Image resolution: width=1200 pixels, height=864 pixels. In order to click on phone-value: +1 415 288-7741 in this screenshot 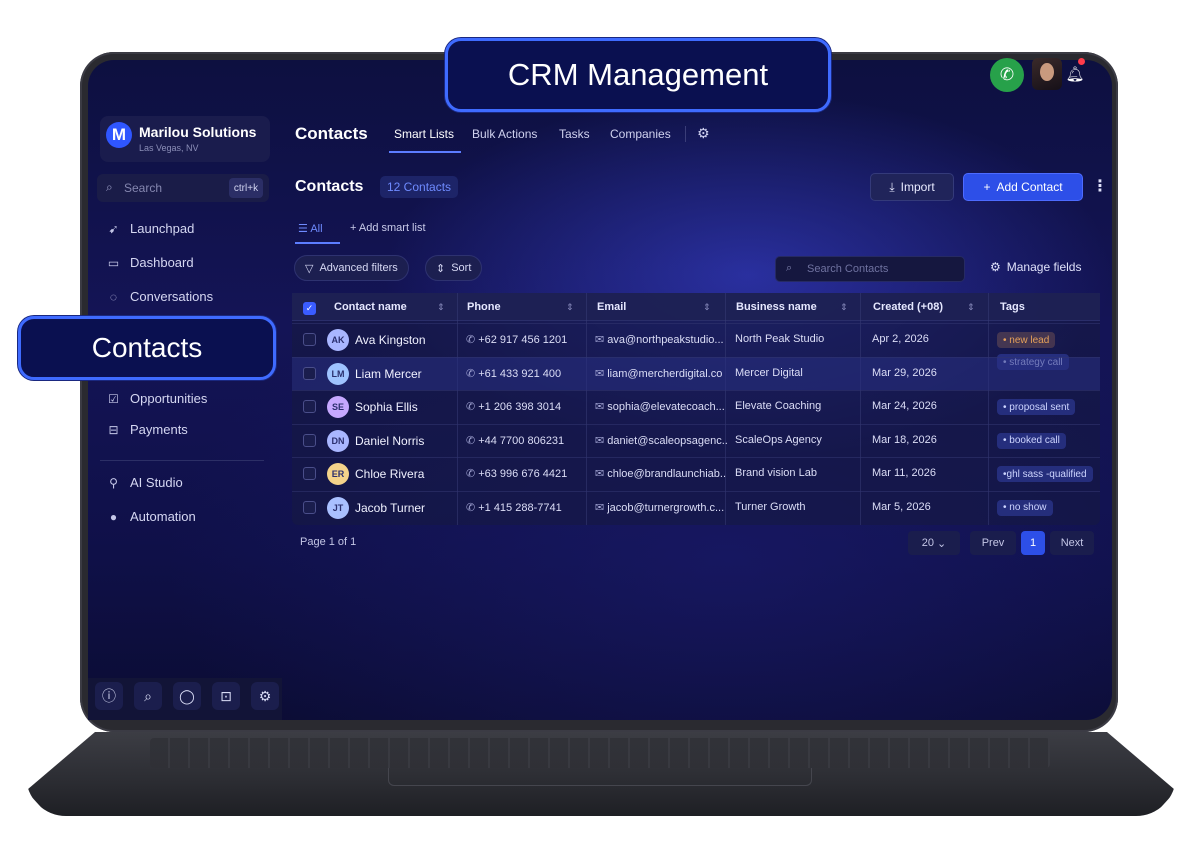, I will do `click(520, 507)`.